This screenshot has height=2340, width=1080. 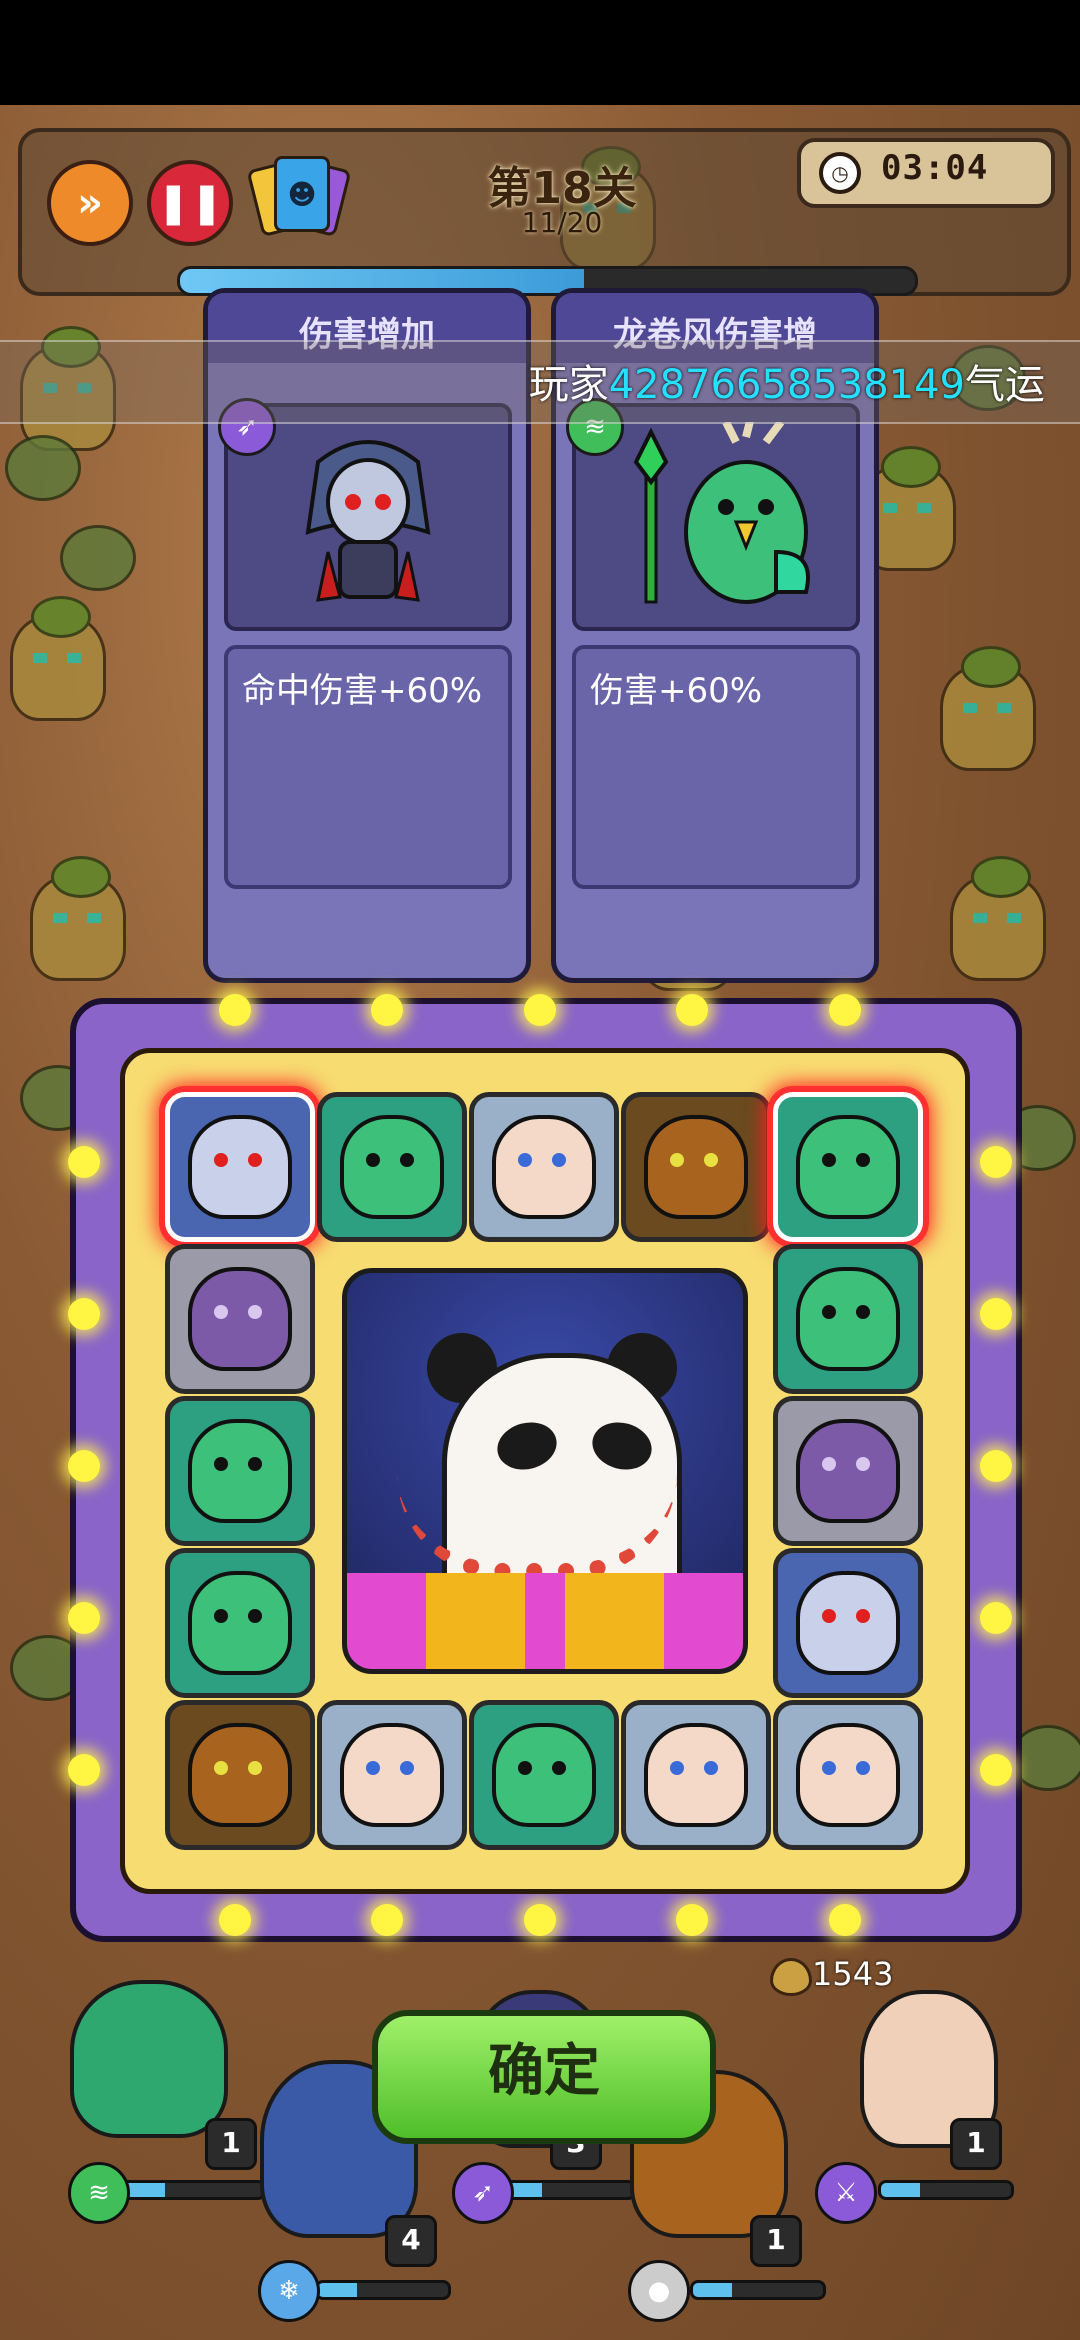 I want to click on pause-button: ❚❚, so click(x=190, y=203).